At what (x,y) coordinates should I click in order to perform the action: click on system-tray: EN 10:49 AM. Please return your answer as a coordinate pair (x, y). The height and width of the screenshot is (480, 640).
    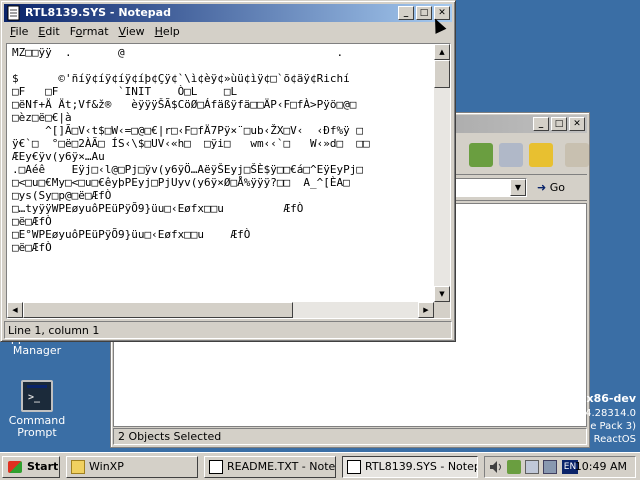
    Looking at the image, I should click on (560, 467).